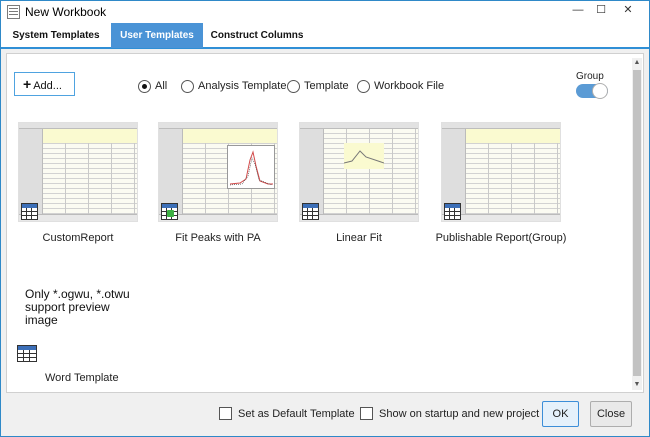 Image resolution: width=650 pixels, height=437 pixels. Describe the element at coordinates (257, 35) in the screenshot. I see `tab-construct-columns: Construct Columns` at that location.